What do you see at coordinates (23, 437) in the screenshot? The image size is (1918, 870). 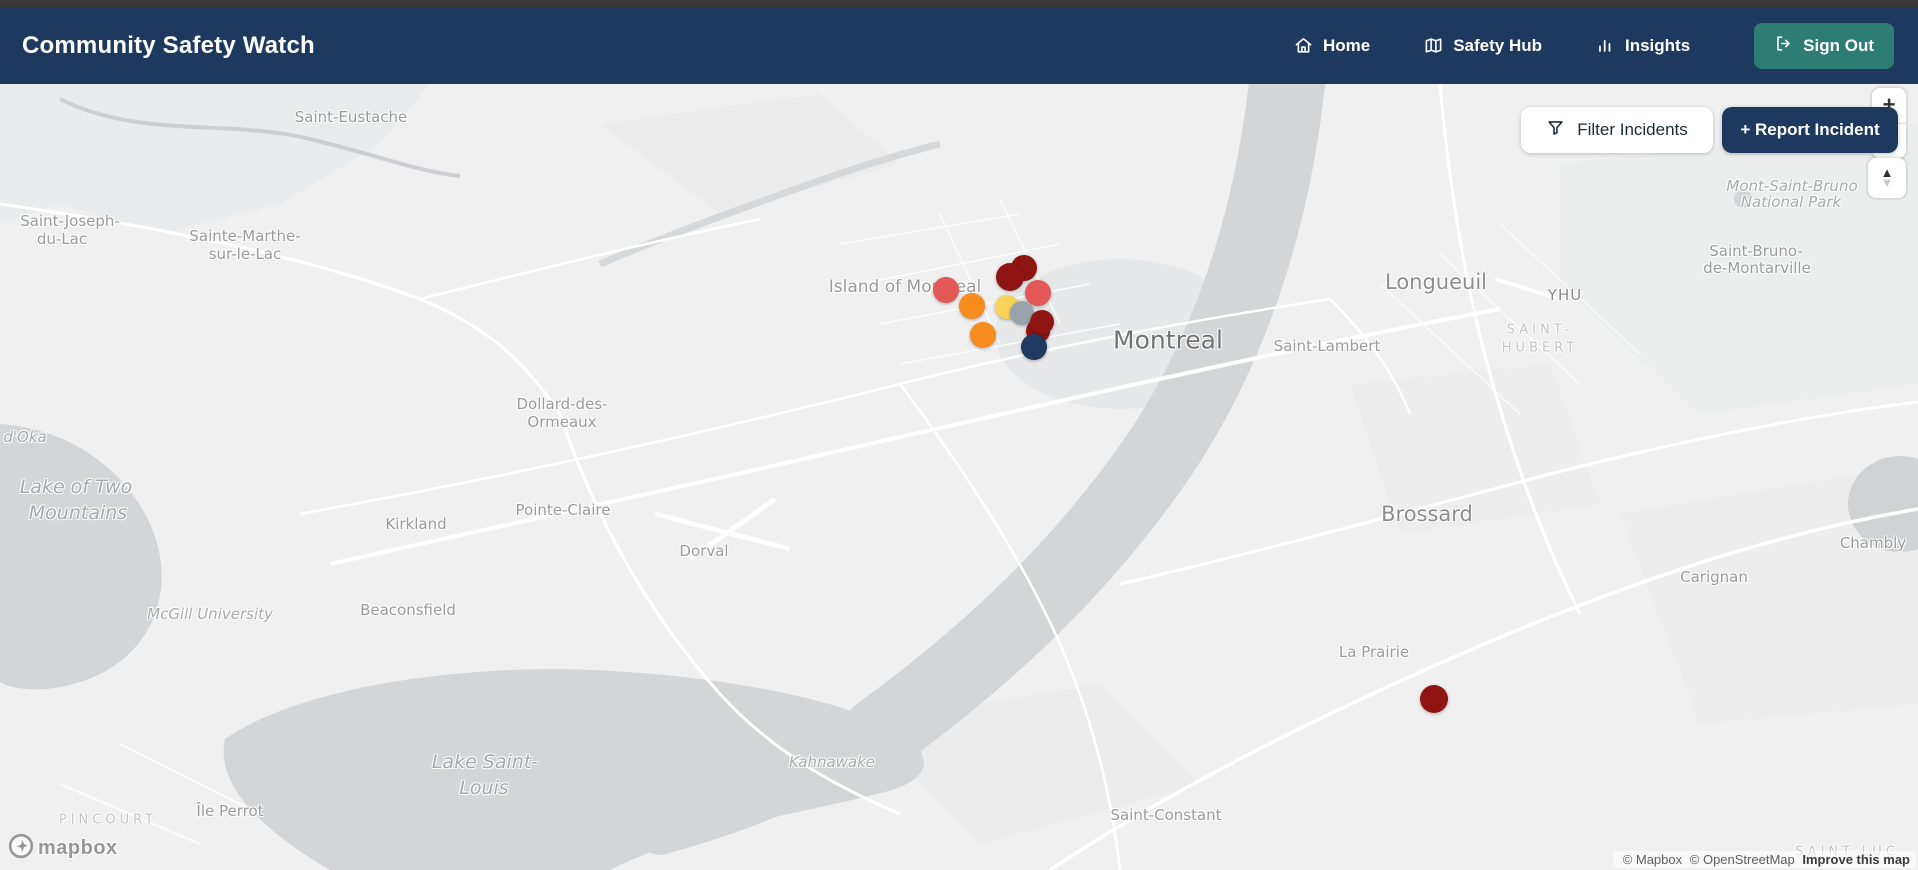 I see `map-label: al d'Oka` at bounding box center [23, 437].